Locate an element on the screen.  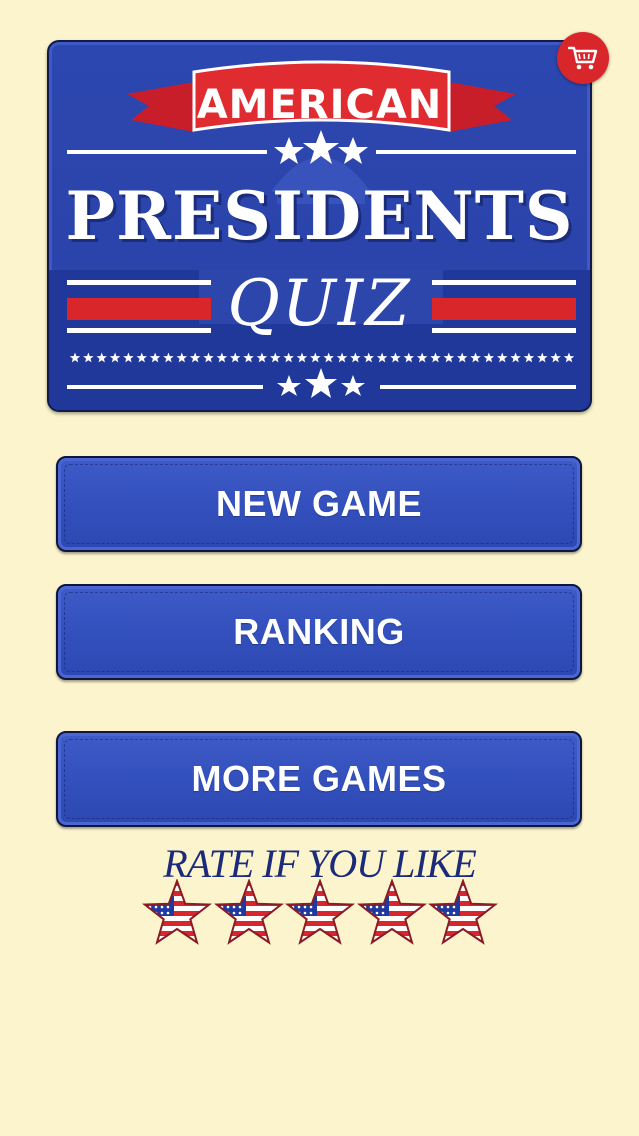
rate-star-2-icon is located at coordinates (248, 913).